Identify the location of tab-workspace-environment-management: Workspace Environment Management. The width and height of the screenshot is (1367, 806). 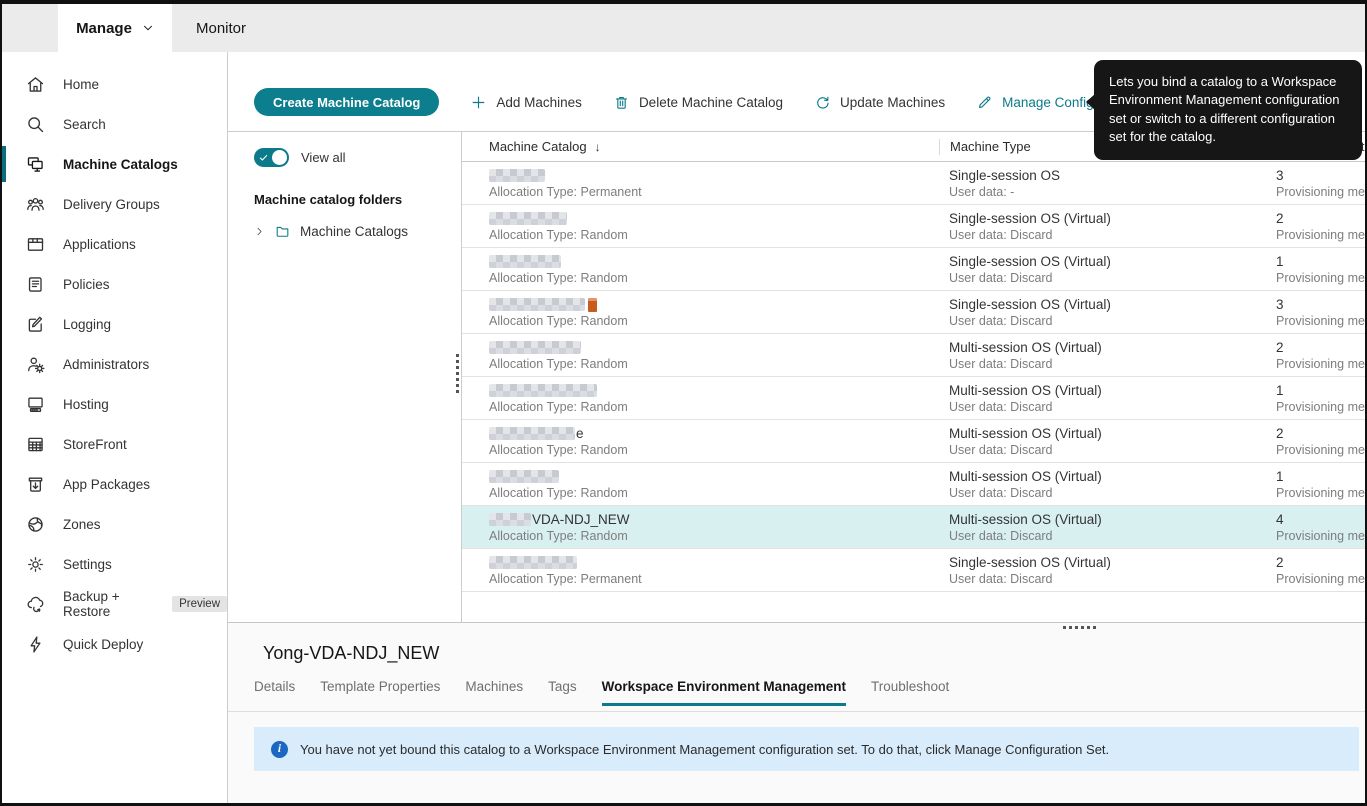
(723, 692).